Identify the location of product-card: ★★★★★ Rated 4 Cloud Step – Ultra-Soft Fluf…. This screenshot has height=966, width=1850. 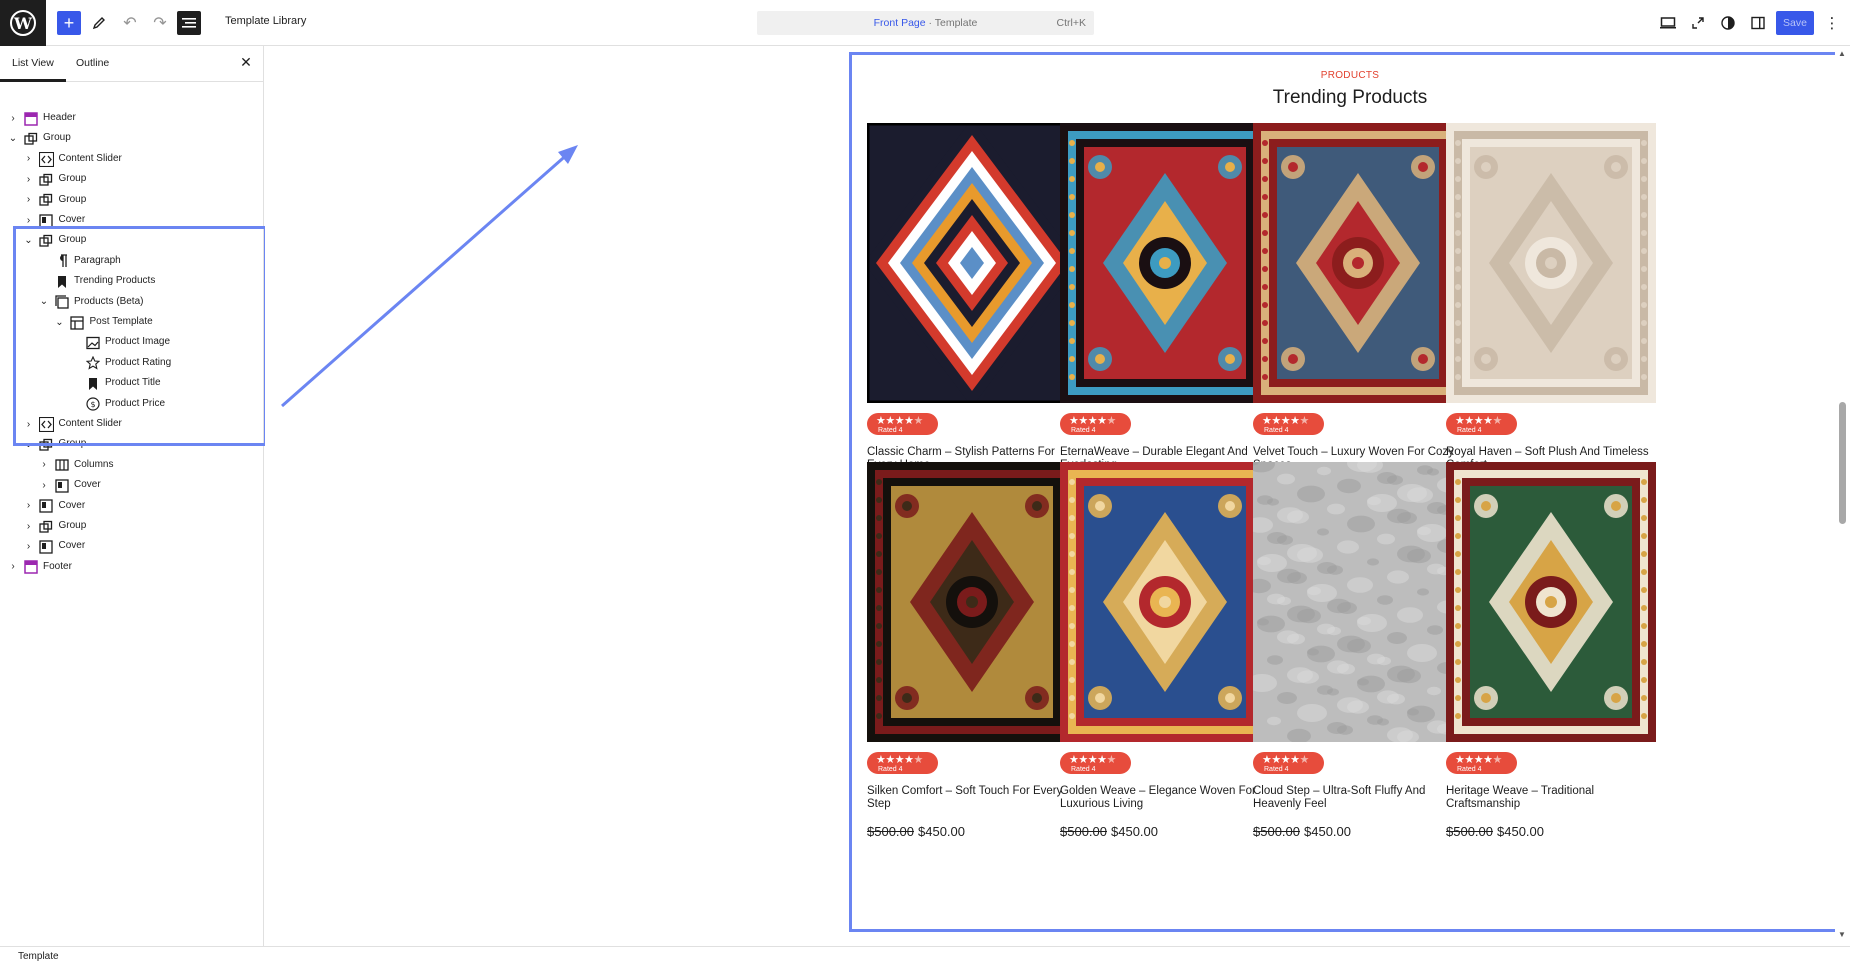
(1358, 652).